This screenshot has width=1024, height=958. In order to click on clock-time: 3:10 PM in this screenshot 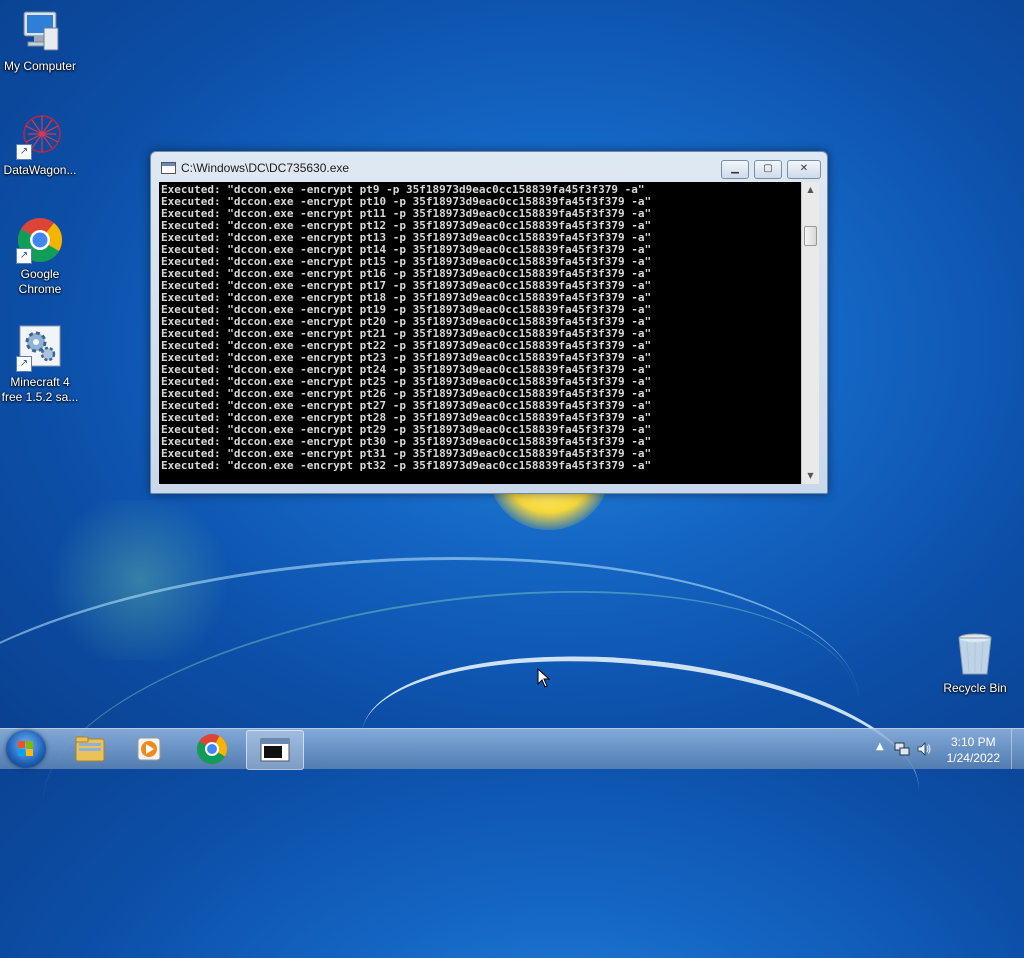, I will do `click(973, 742)`.